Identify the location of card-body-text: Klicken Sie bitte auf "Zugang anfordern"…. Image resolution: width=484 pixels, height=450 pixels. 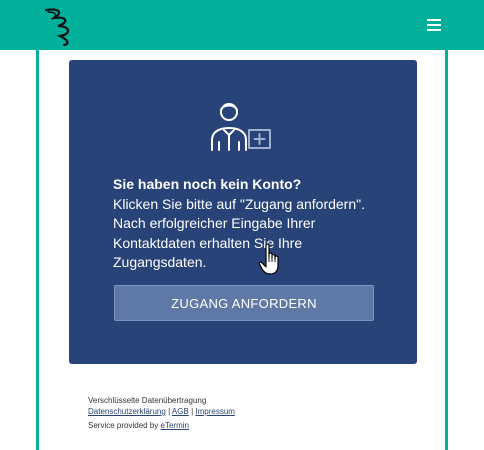
(239, 233).